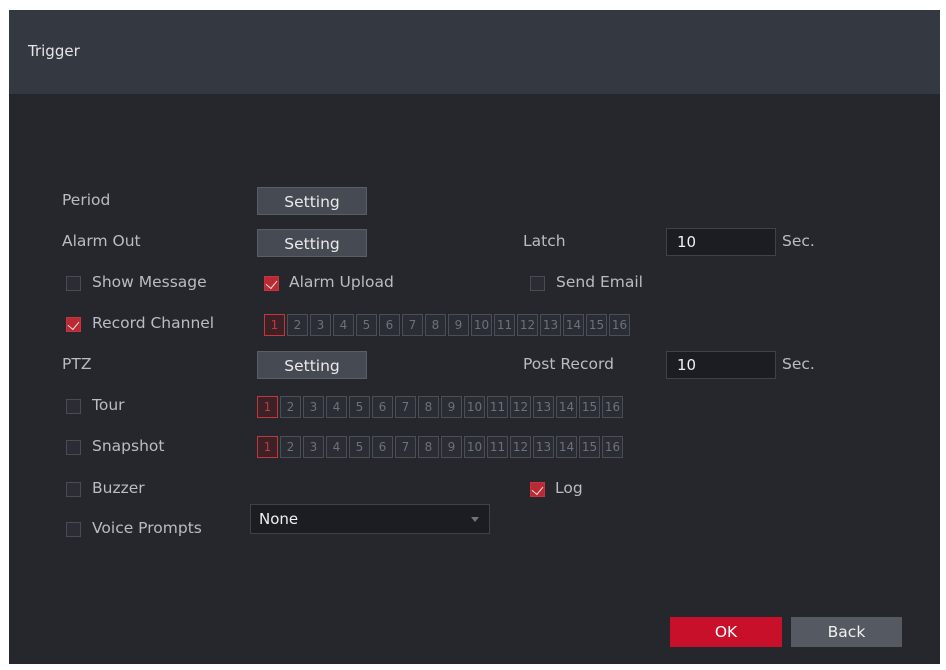 The width and height of the screenshot is (946, 670). Describe the element at coordinates (504, 325) in the screenshot. I see `record-channel-11: 11` at that location.